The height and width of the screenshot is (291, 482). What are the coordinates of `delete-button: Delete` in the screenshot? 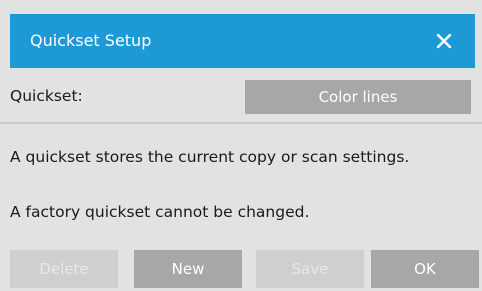 It's located at (64, 269).